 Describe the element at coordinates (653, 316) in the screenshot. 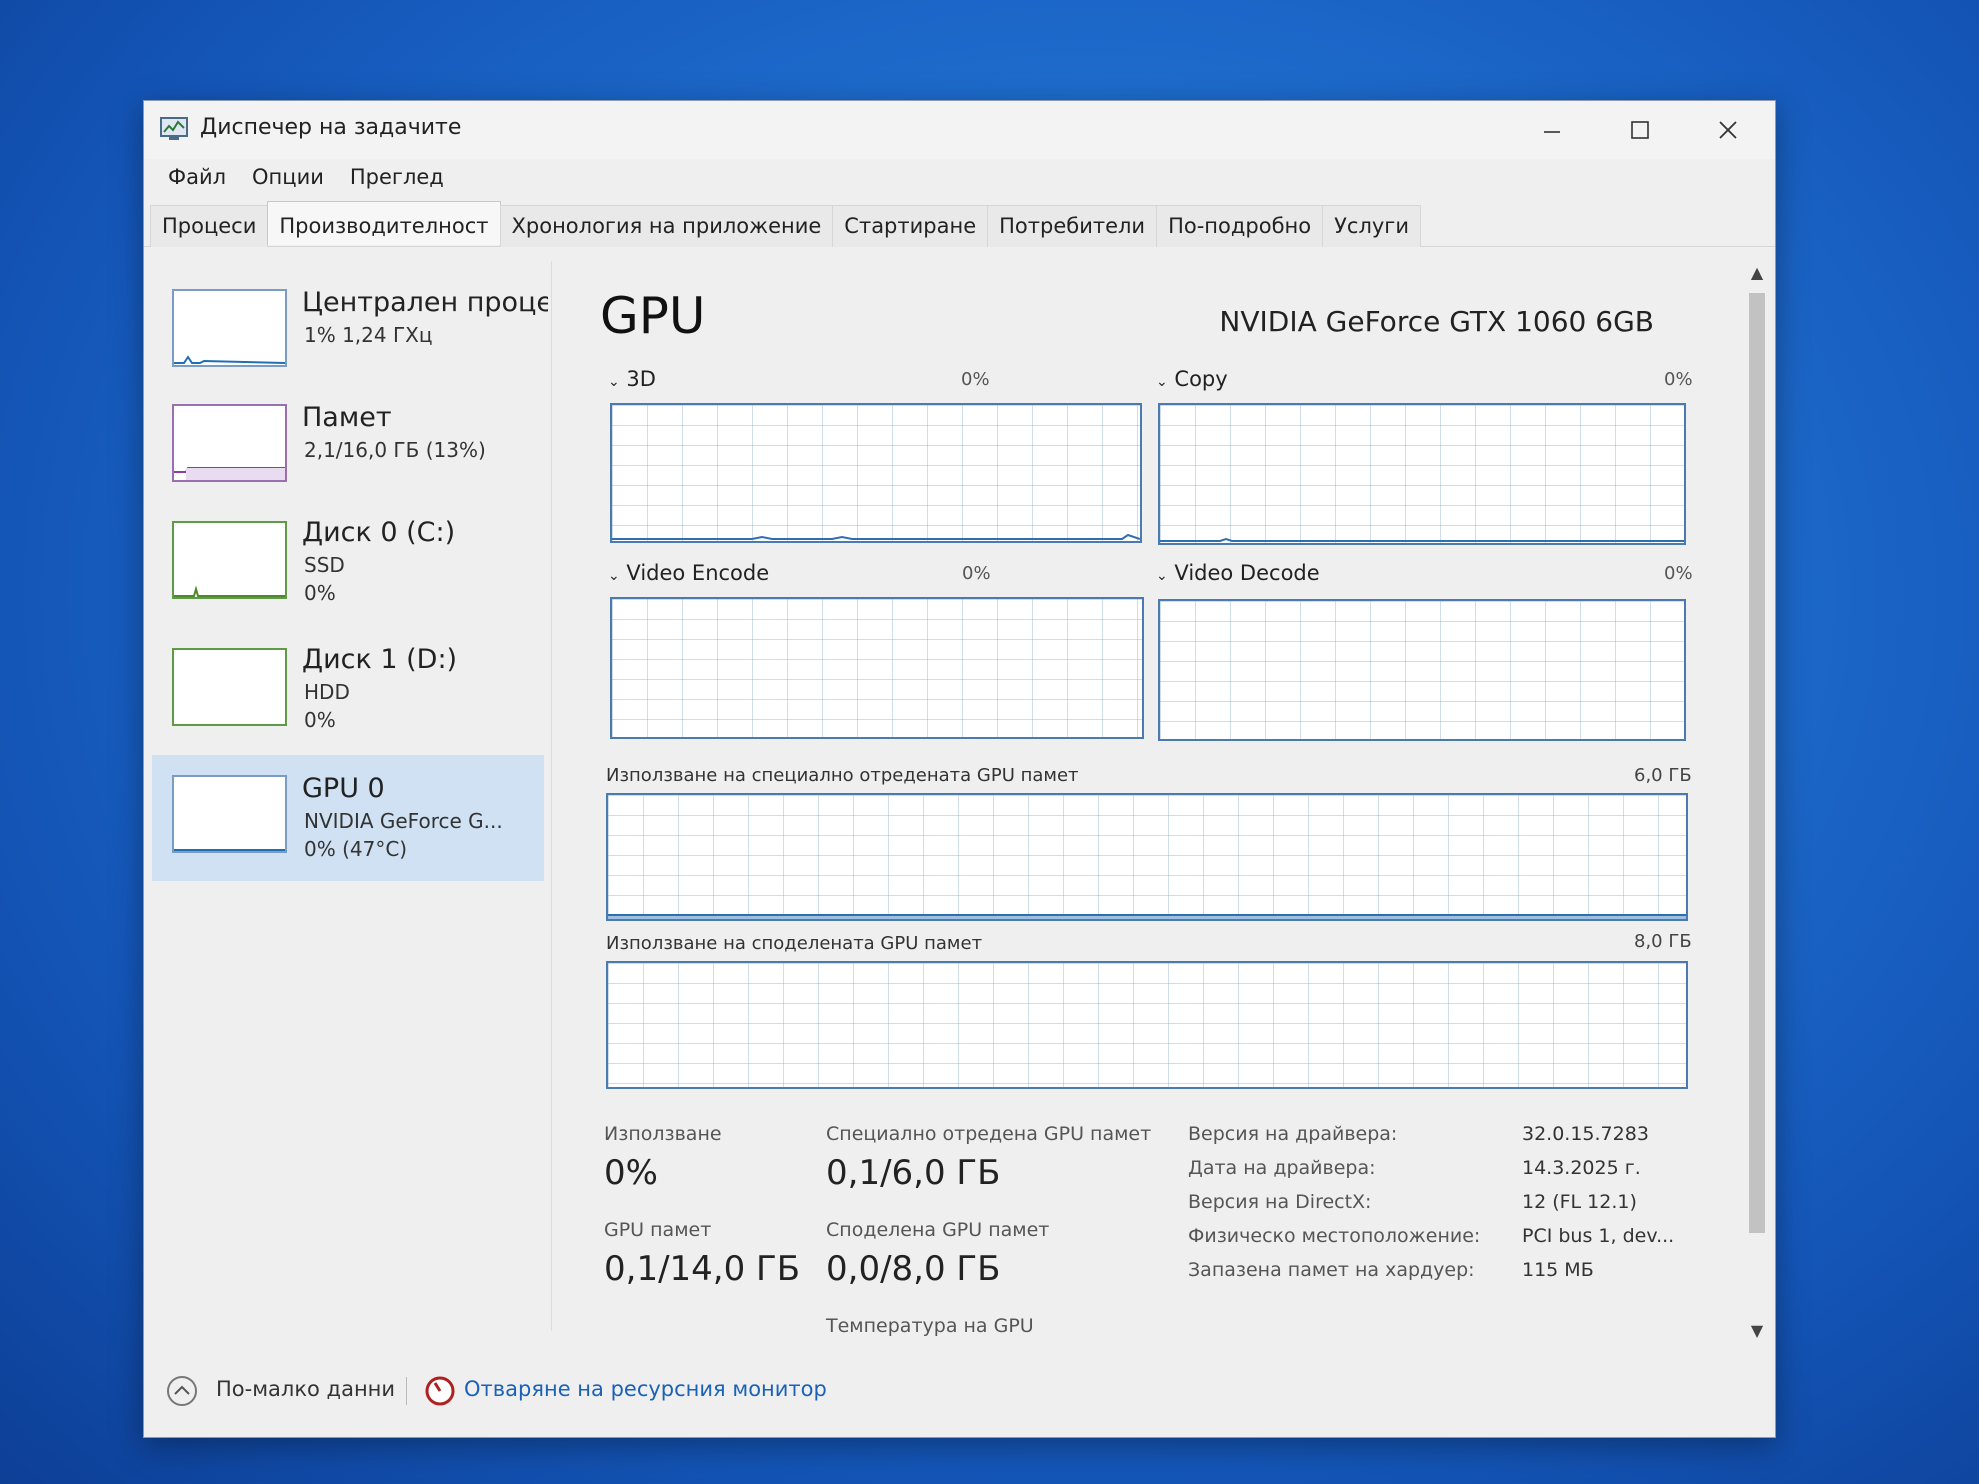

I see `page-title: GPU` at that location.